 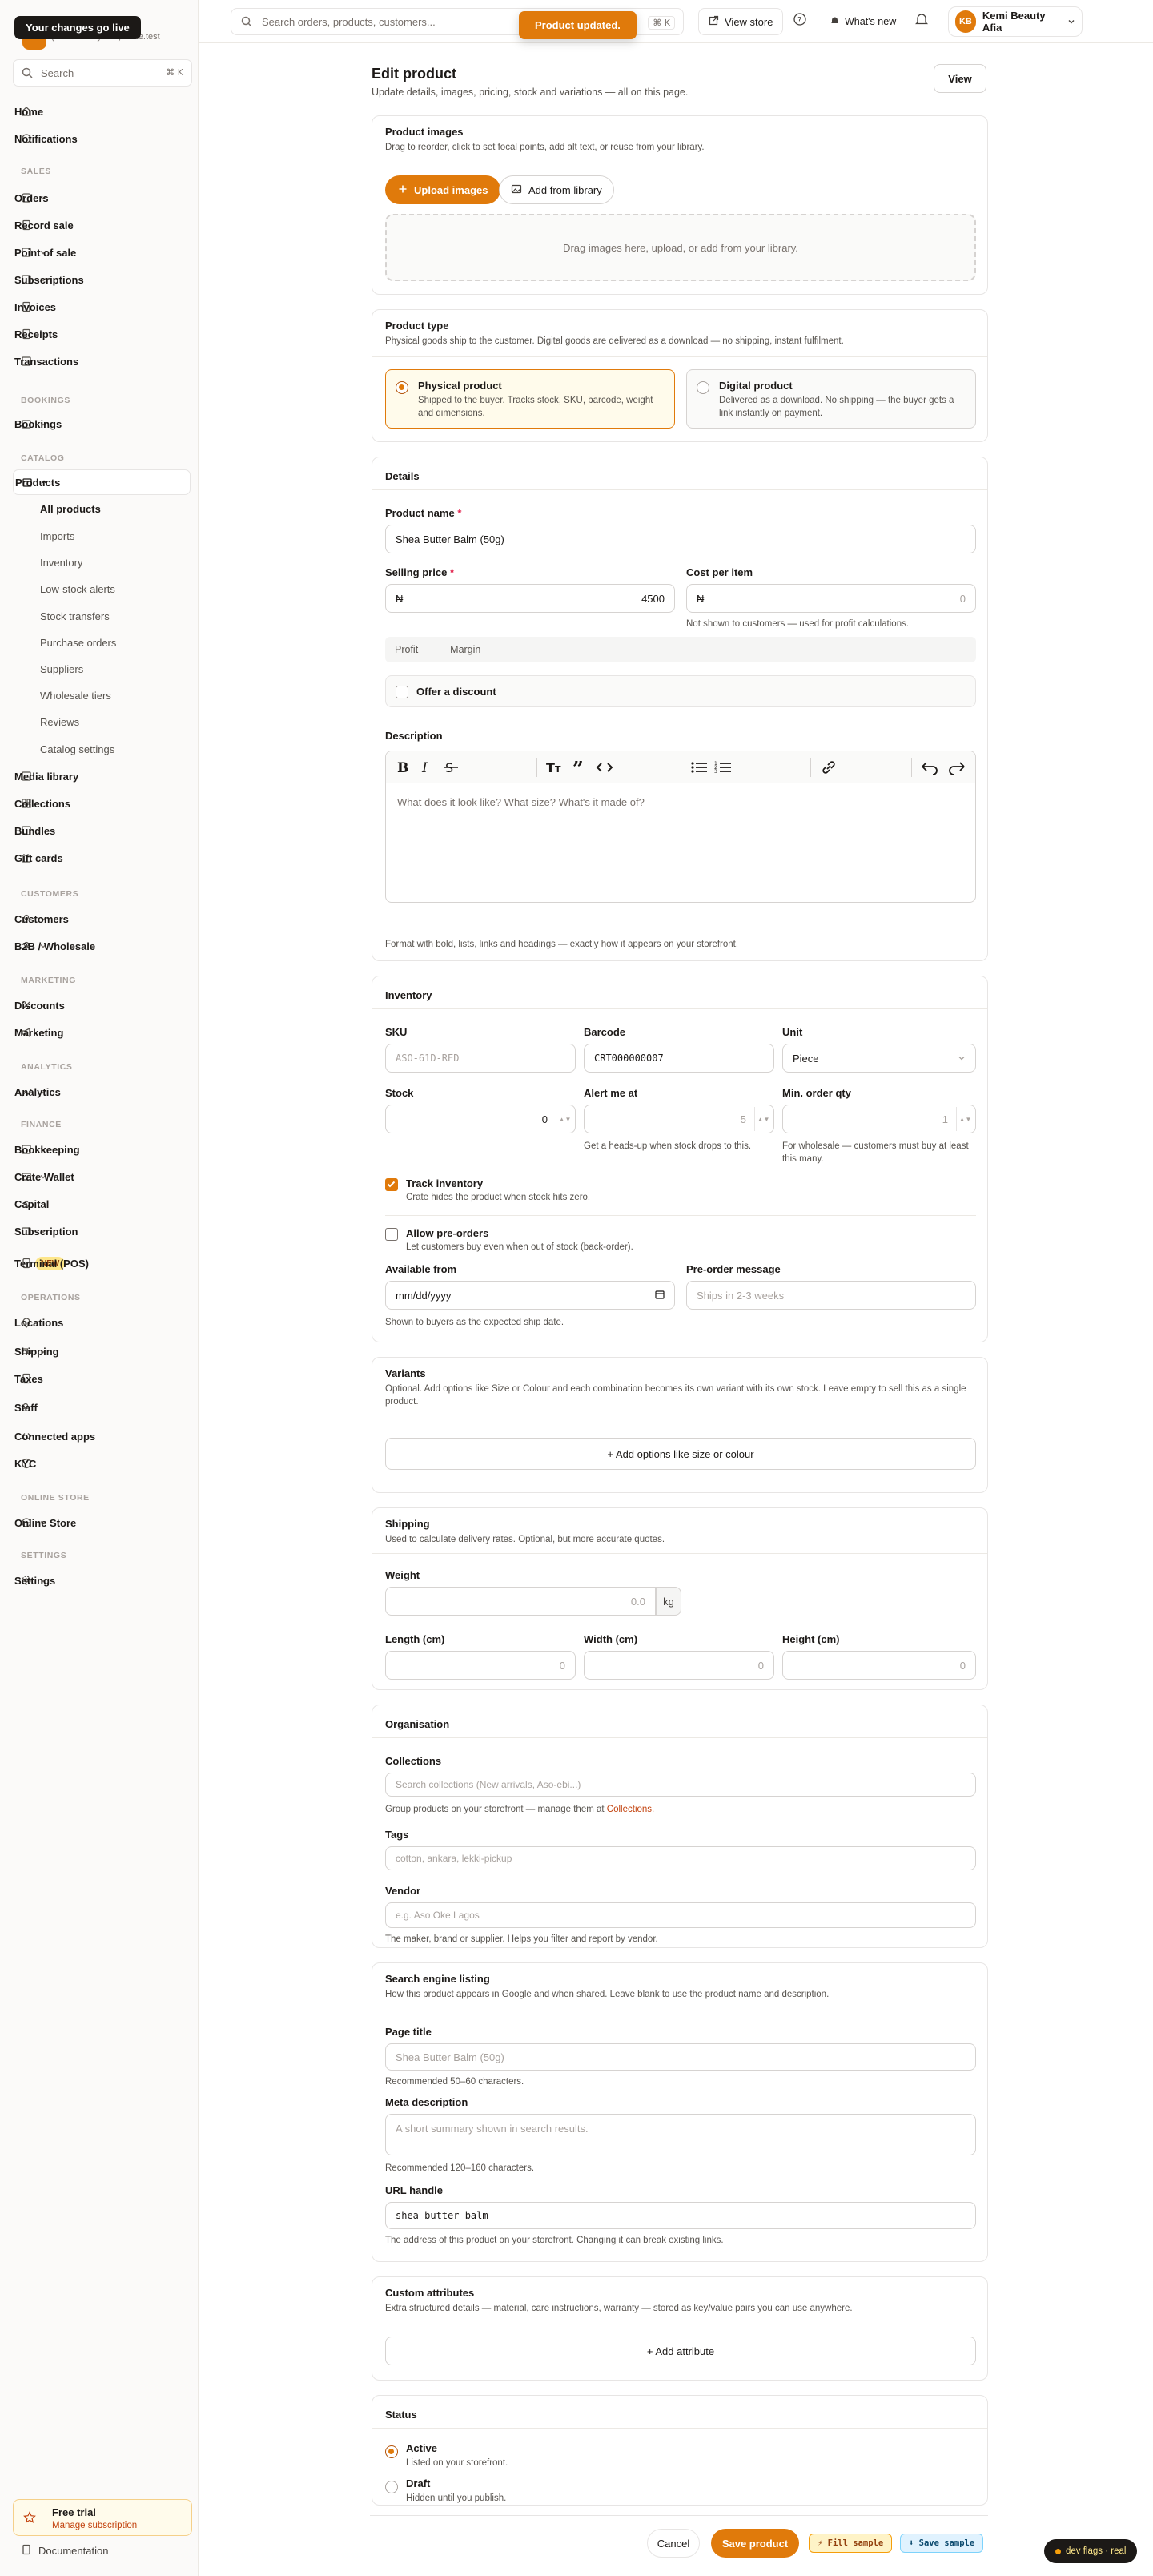 I want to click on subnav-catalog-settings: Catalog settings, so click(x=77, y=749).